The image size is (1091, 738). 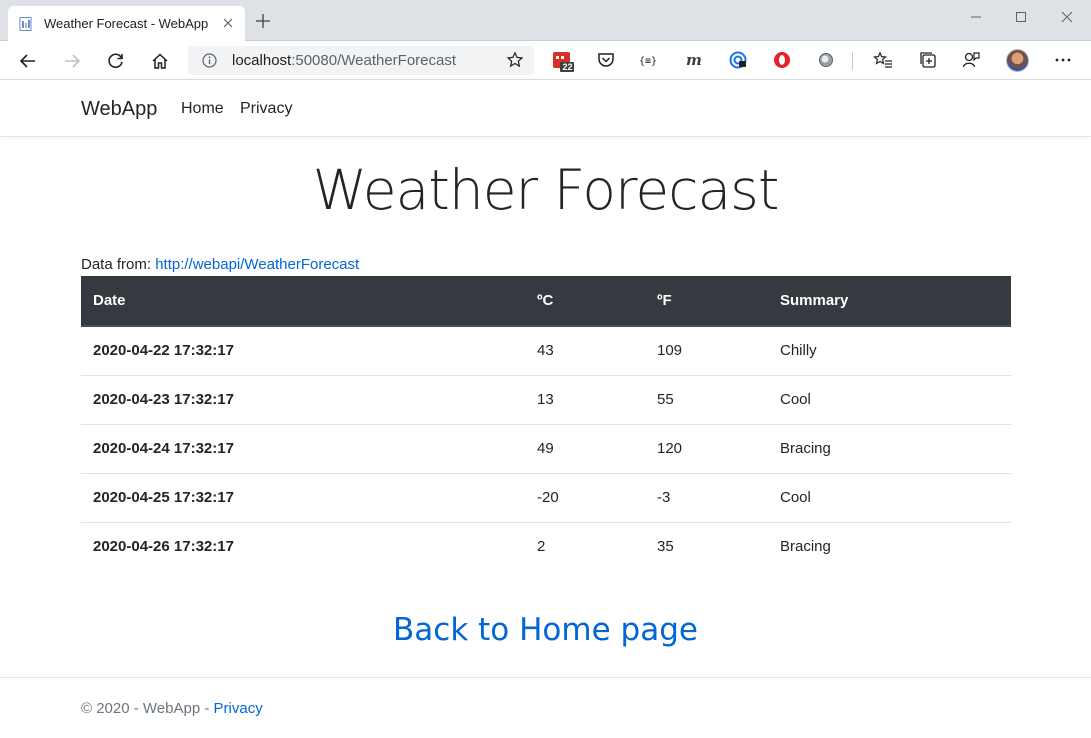 I want to click on password-extension-icon, so click(x=738, y=60).